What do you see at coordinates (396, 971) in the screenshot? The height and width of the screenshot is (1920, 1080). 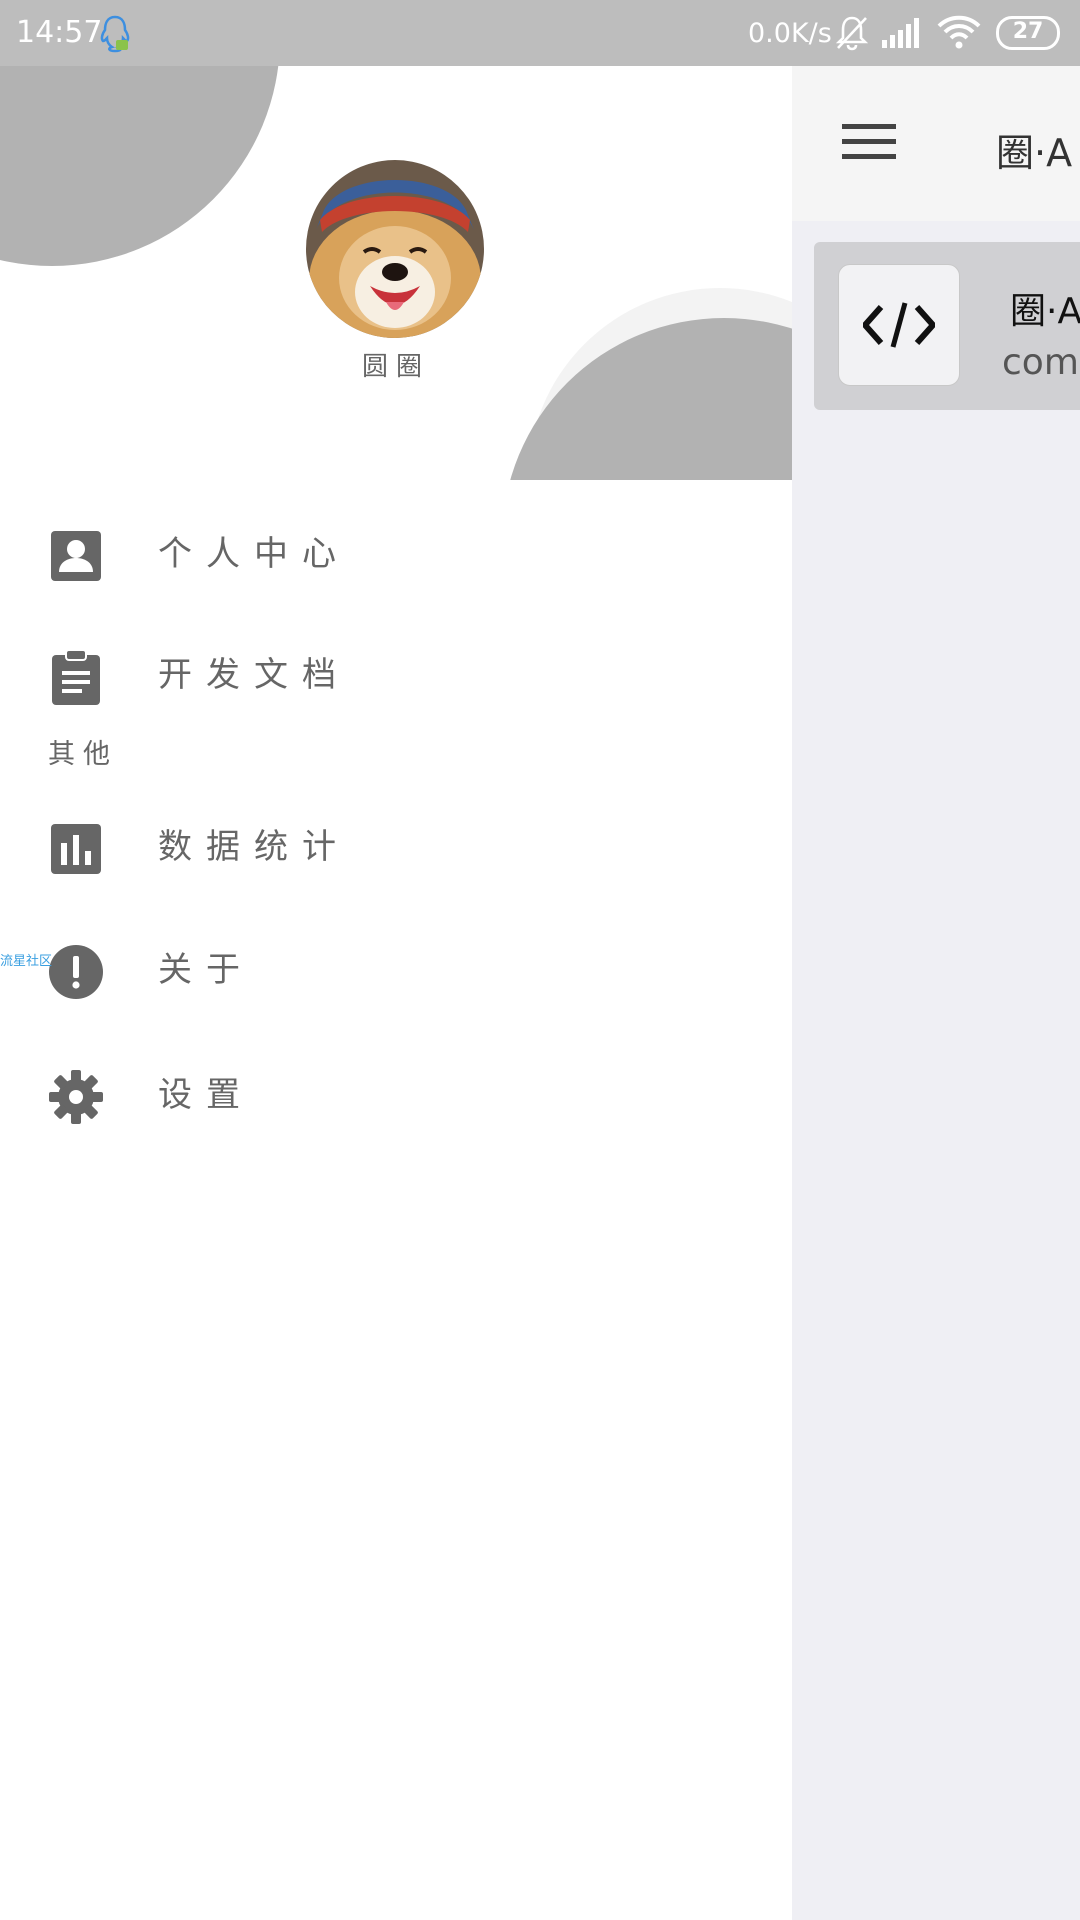 I see `menu-item-about: 关于` at bounding box center [396, 971].